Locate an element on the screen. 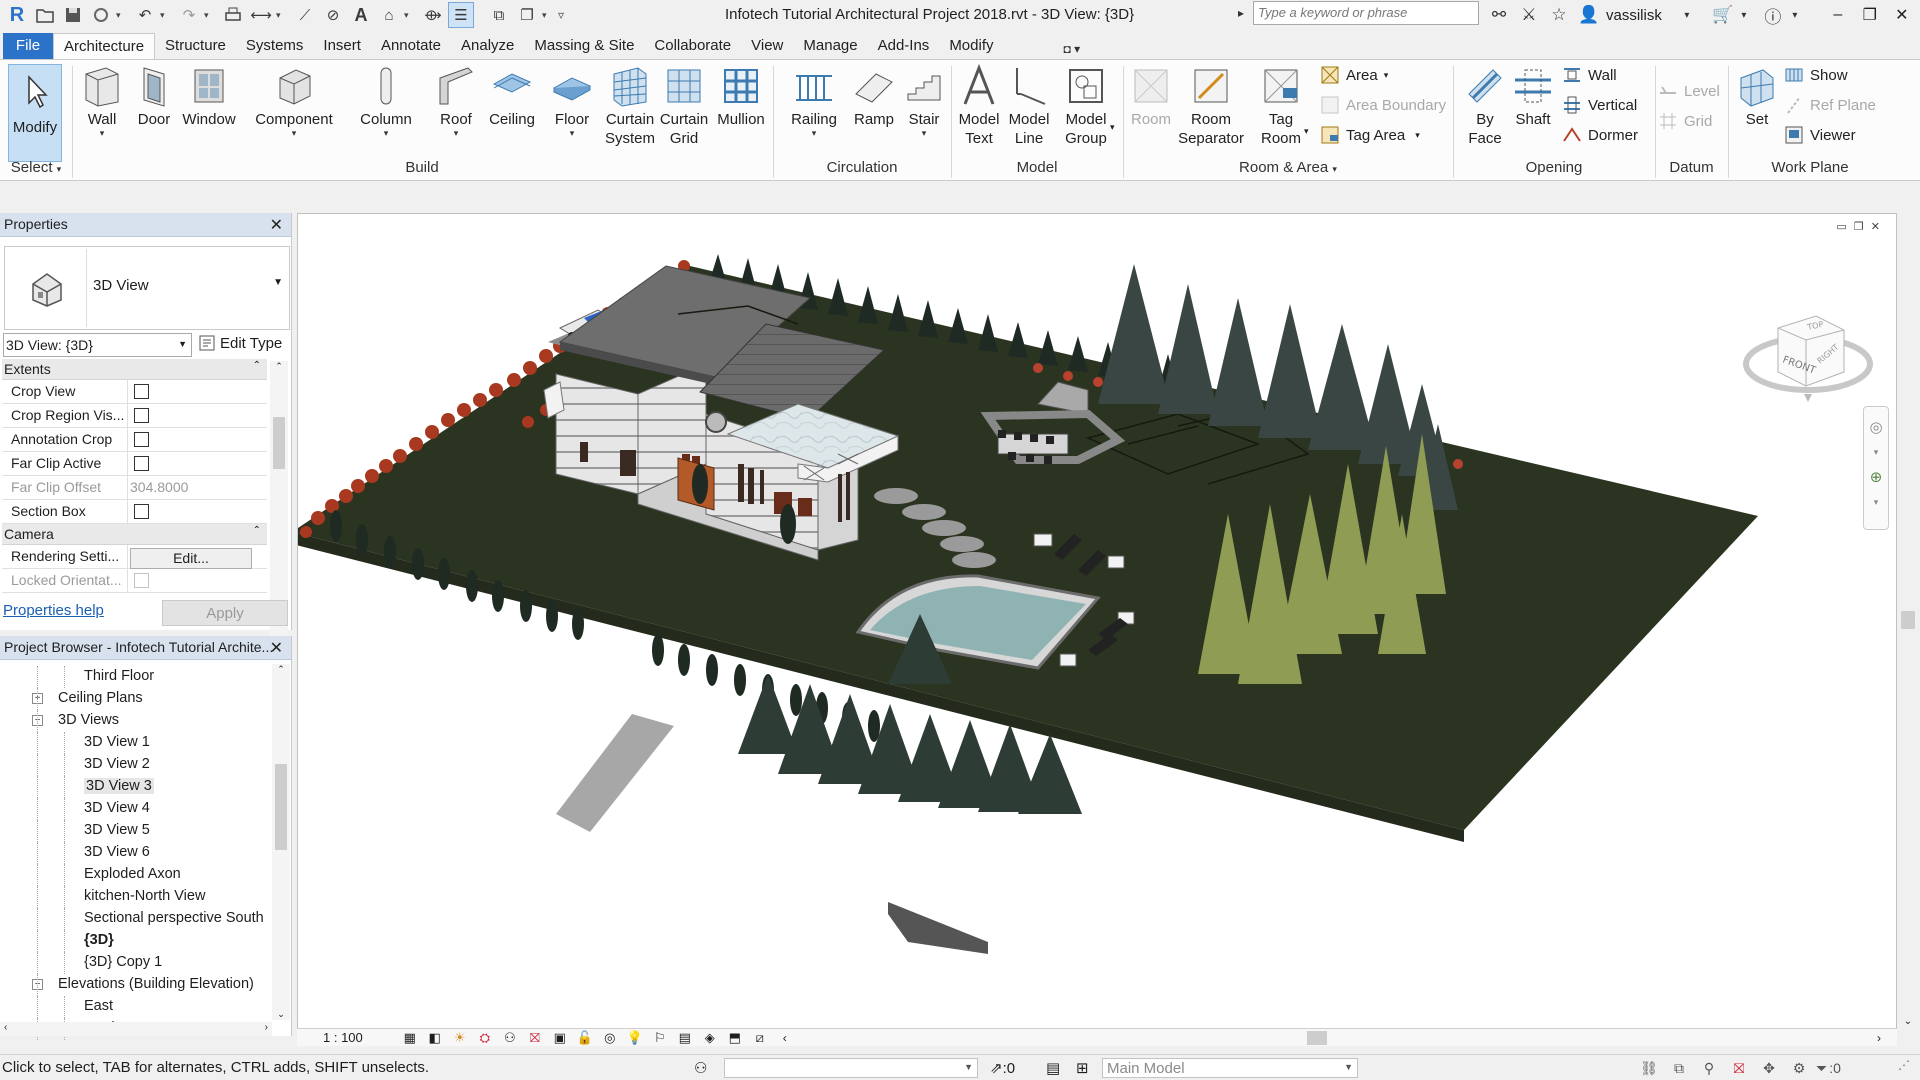 The image size is (1920, 1080). infocenter-expand-icon: ▸ is located at coordinates (1241, 13).